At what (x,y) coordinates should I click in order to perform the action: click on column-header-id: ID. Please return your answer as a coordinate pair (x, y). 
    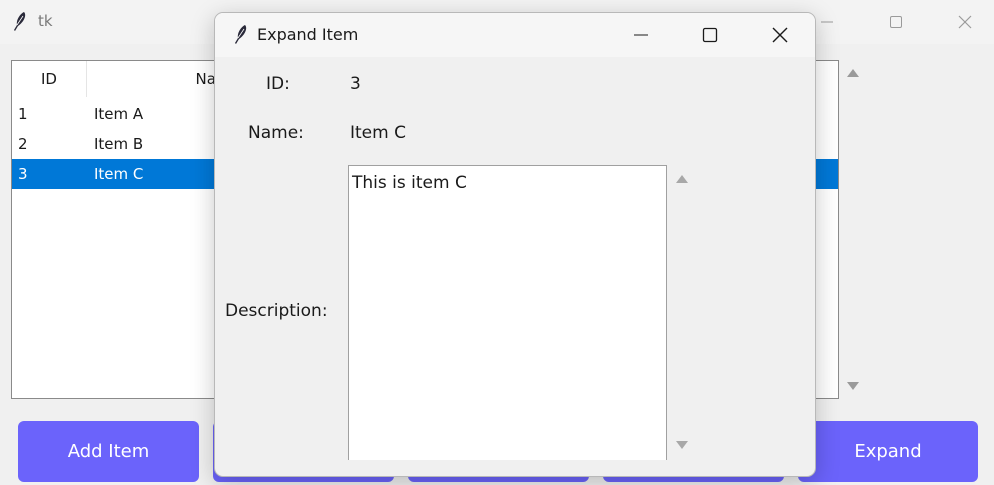
    Looking at the image, I should click on (49, 79).